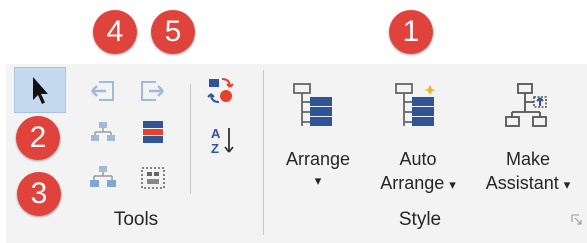 The height and width of the screenshot is (243, 587). Describe the element at coordinates (318, 139) in the screenshot. I see `arrange-button: Arrange ▾` at that location.